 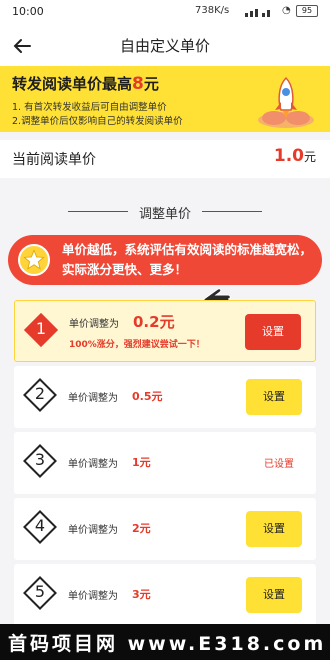 I want to click on current-price-unit: 元, so click(x=309, y=157).